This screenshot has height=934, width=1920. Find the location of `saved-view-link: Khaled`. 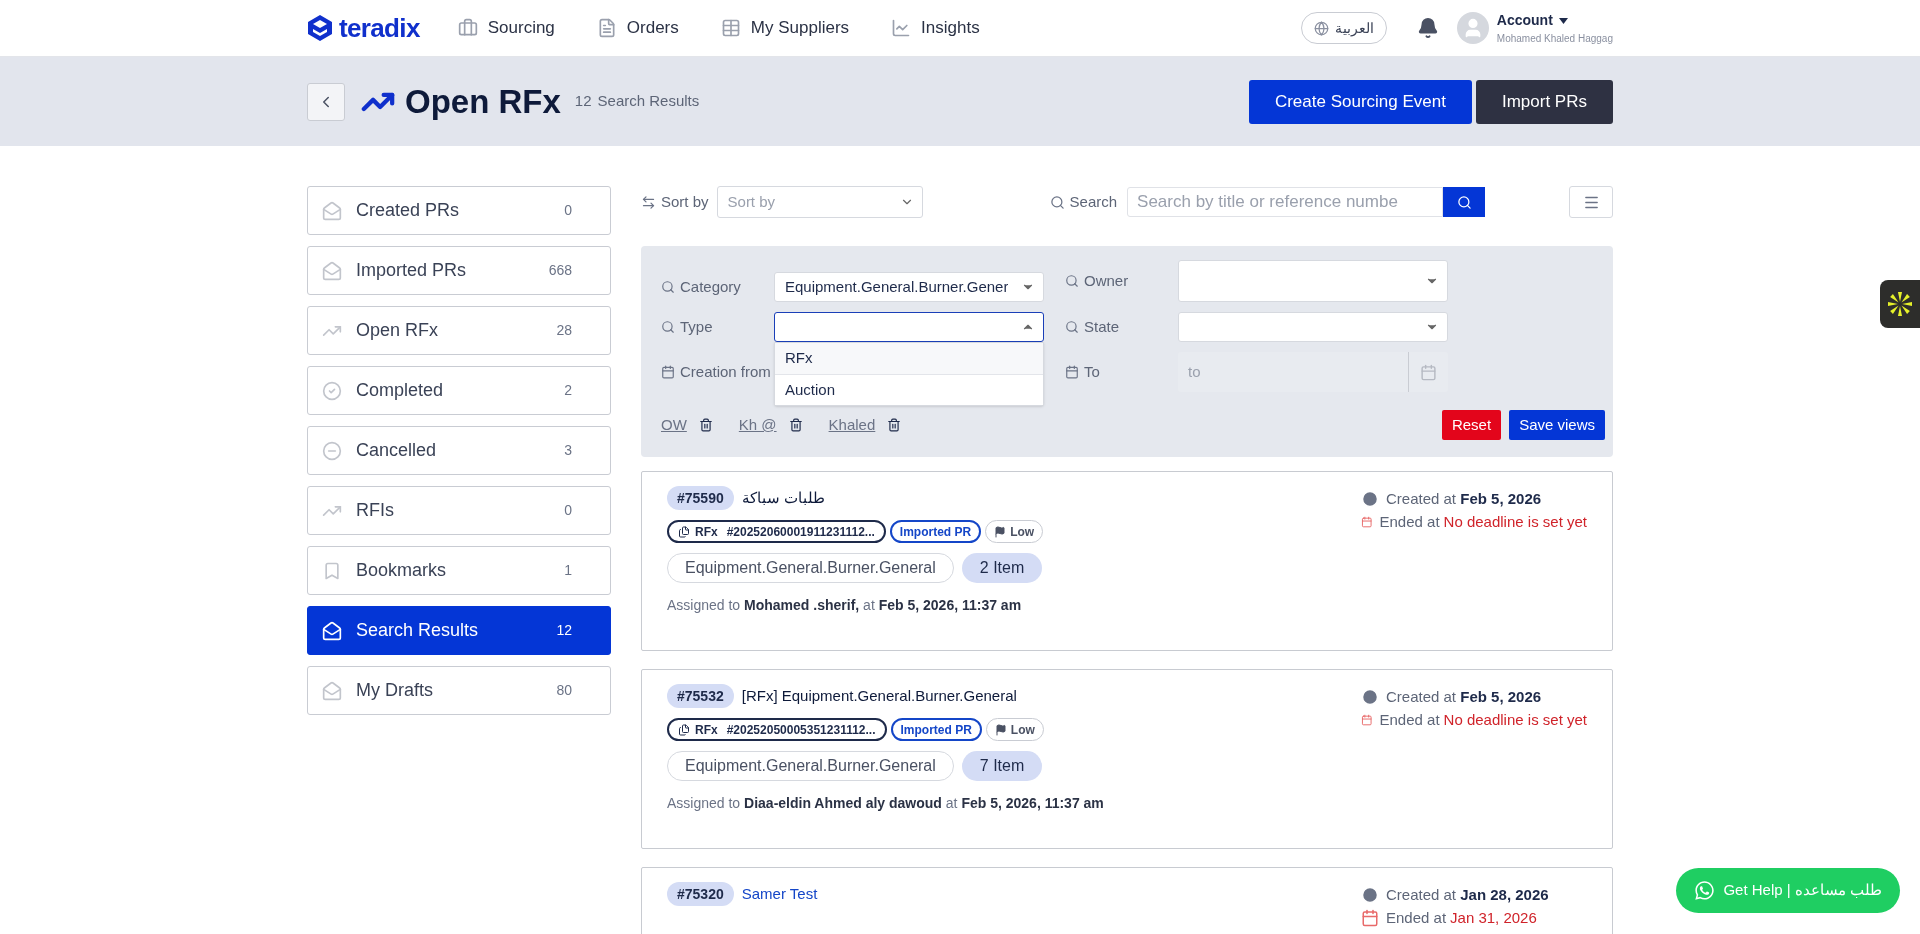

saved-view-link: Khaled is located at coordinates (852, 425).